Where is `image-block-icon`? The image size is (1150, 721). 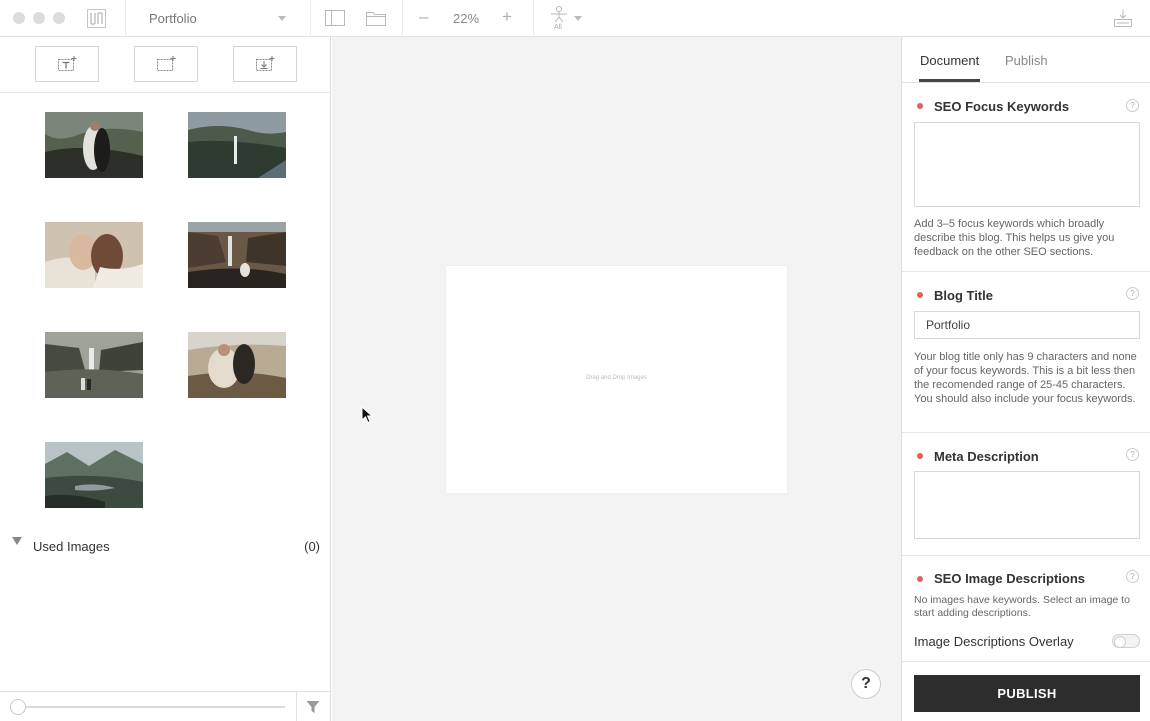 image-block-icon is located at coordinates (166, 63).